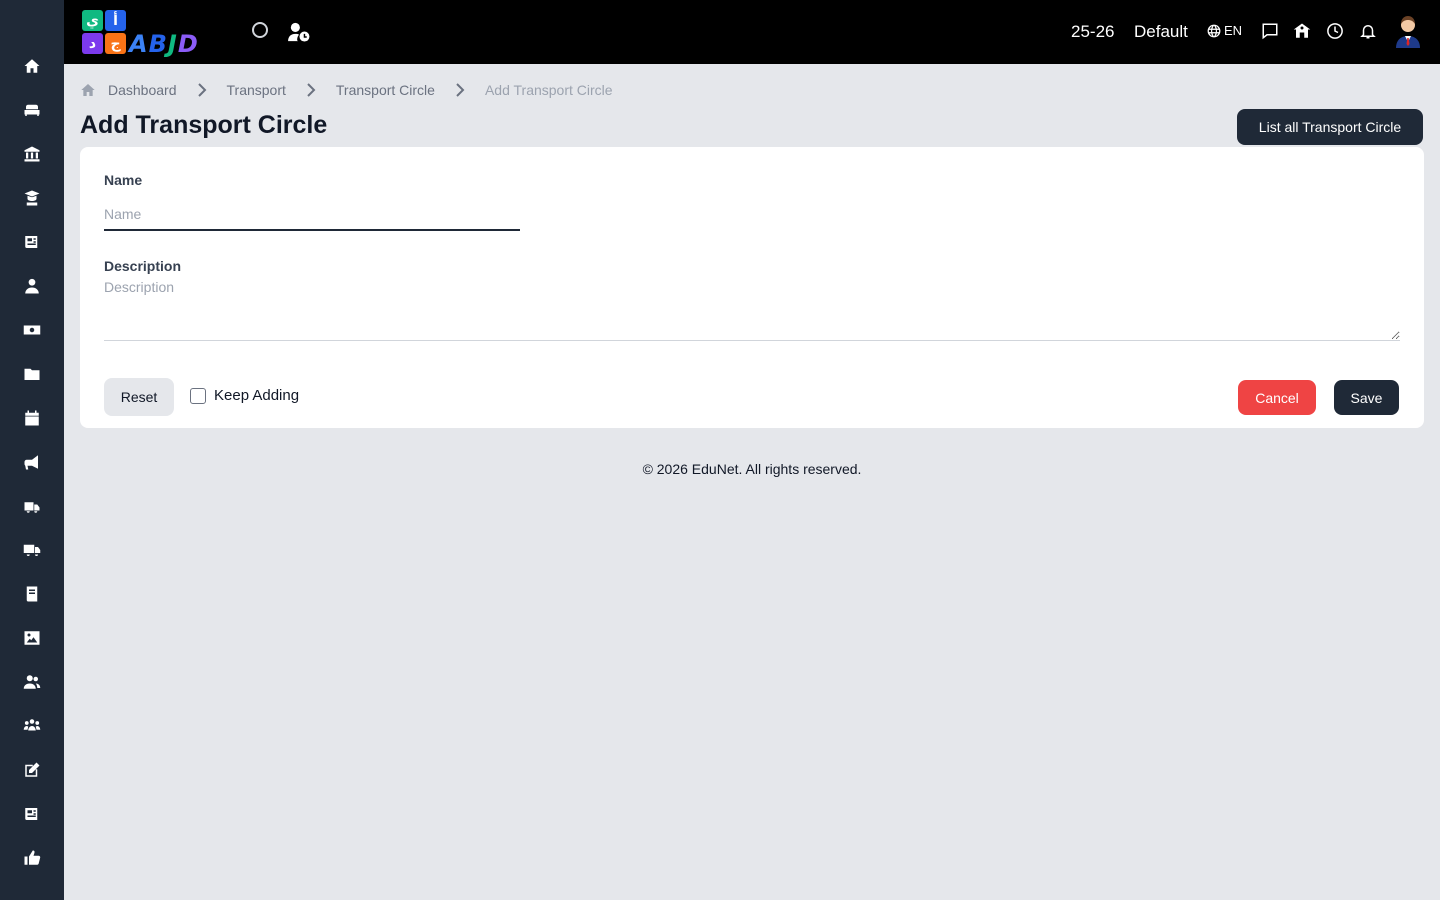  What do you see at coordinates (1277, 397) in the screenshot?
I see `cancel-button: Cancel` at bounding box center [1277, 397].